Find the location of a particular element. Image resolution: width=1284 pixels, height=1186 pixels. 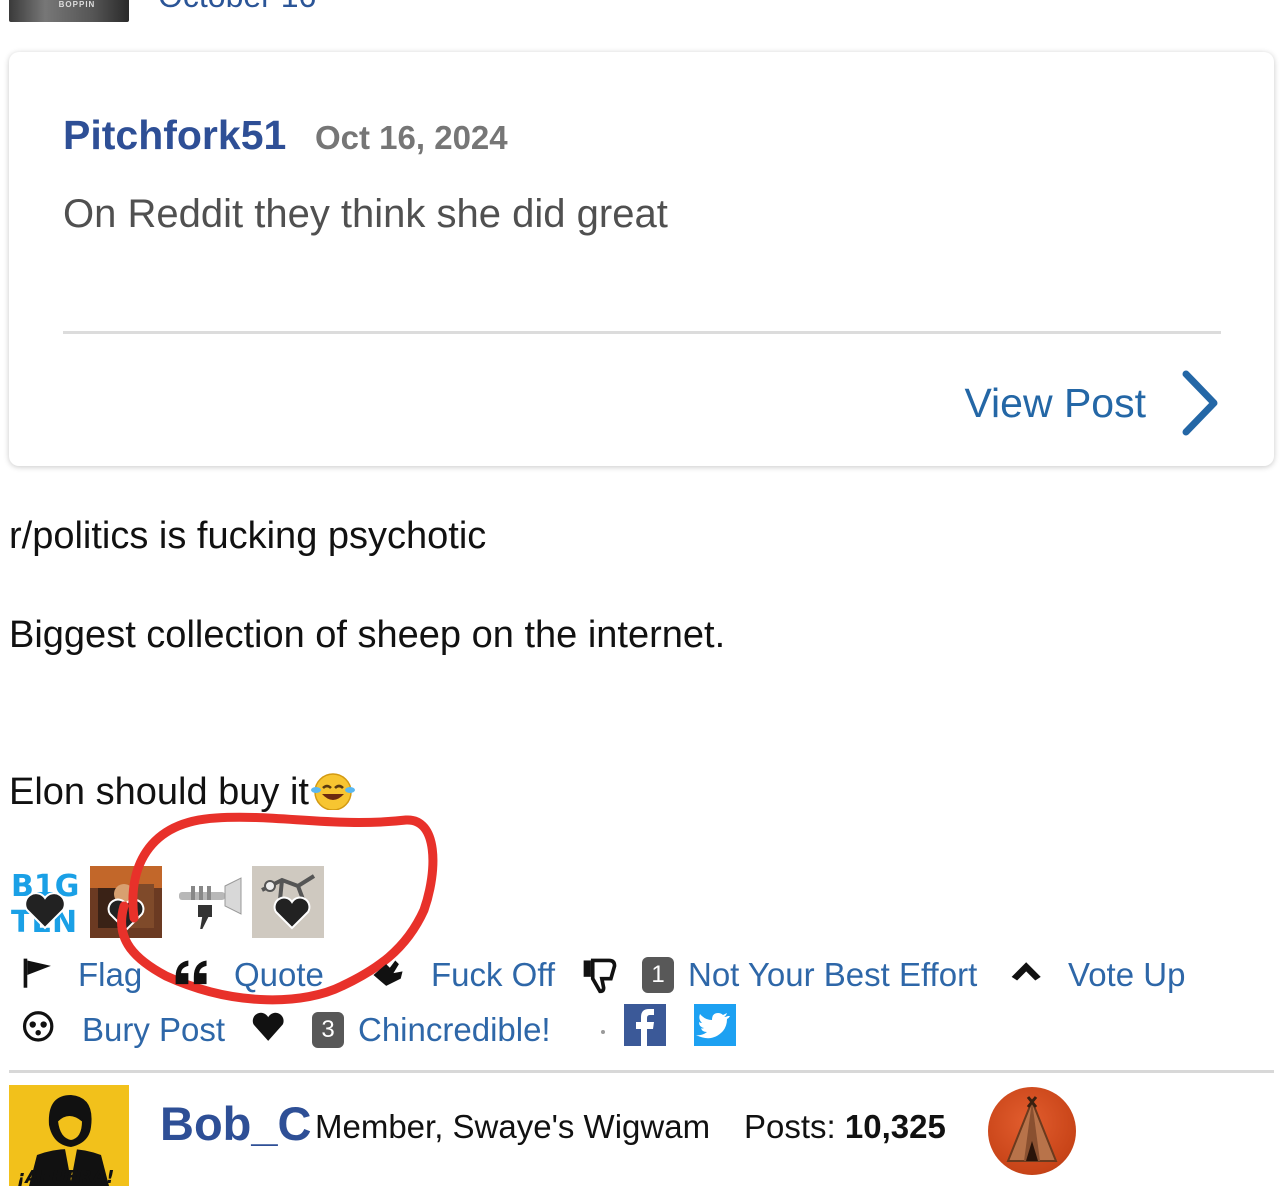

facebook-icon is located at coordinates (645, 1025).